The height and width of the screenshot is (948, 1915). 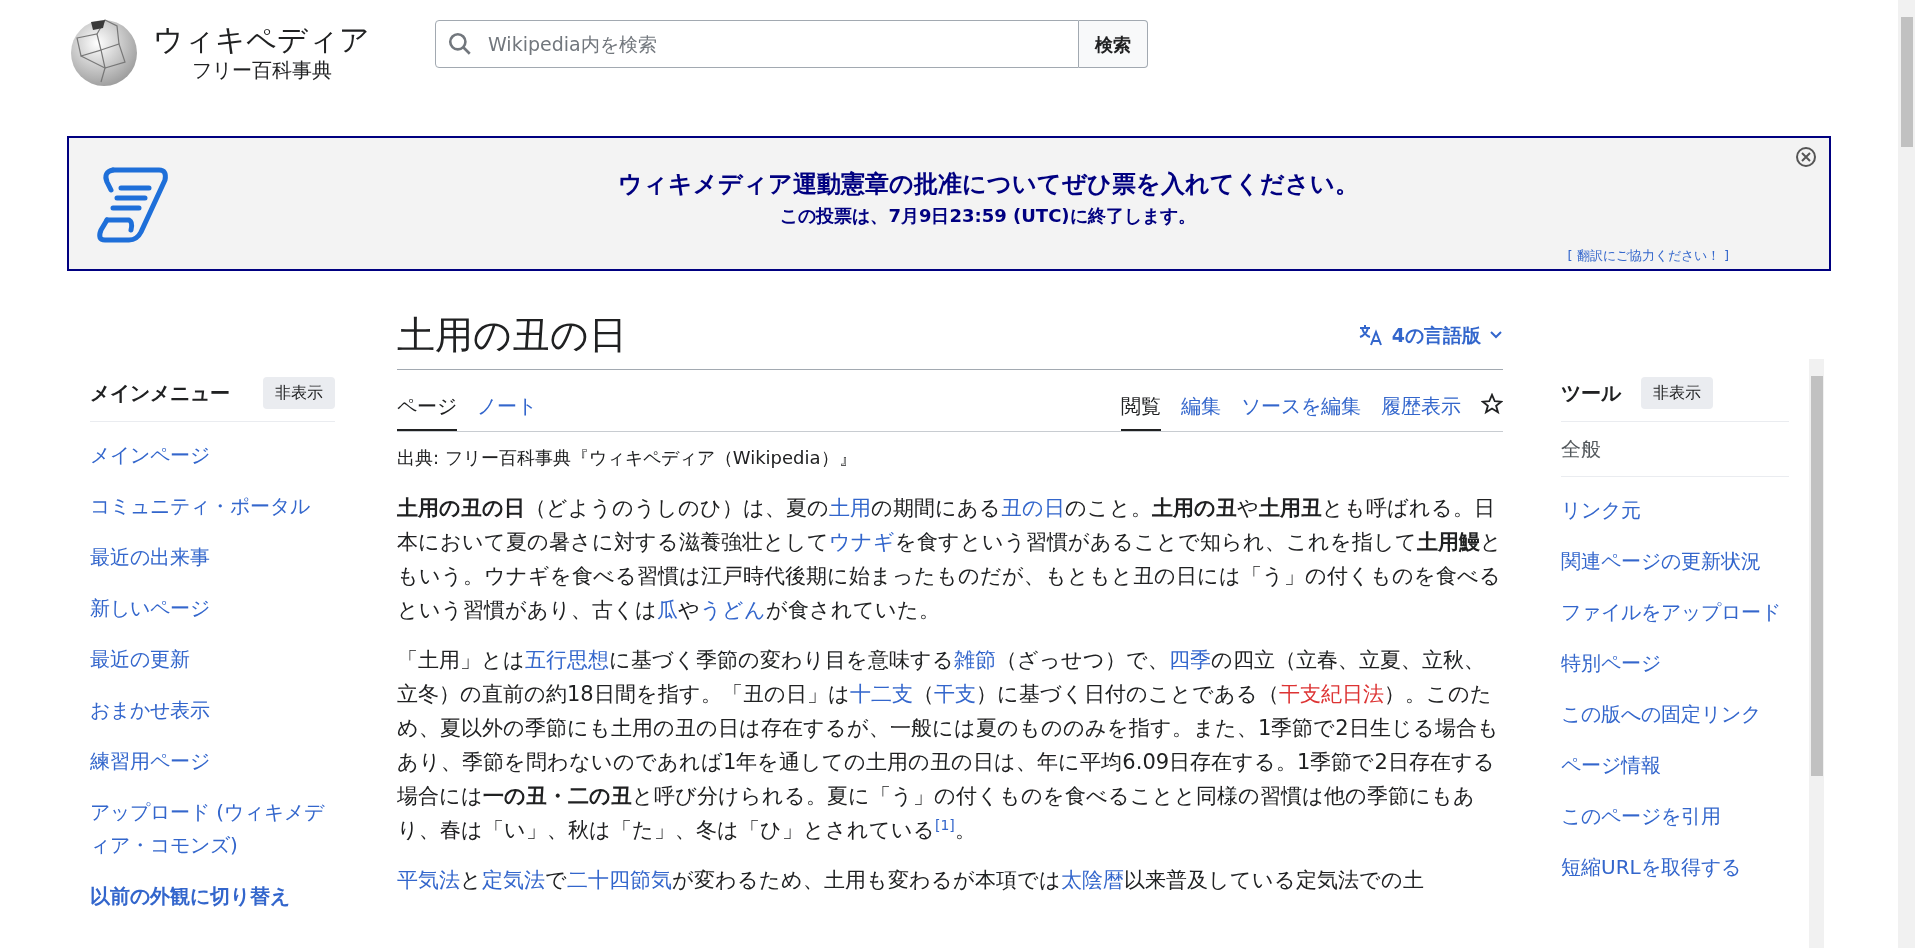 What do you see at coordinates (1092, 880) in the screenshot?
I see `article-link: 太陰暦` at bounding box center [1092, 880].